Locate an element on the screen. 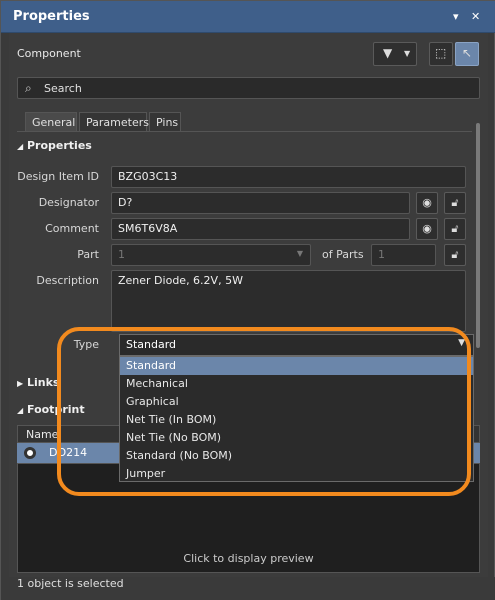 Image resolution: width=495 pixels, height=600 pixels. comment-value: SM6T6V8A is located at coordinates (148, 228).